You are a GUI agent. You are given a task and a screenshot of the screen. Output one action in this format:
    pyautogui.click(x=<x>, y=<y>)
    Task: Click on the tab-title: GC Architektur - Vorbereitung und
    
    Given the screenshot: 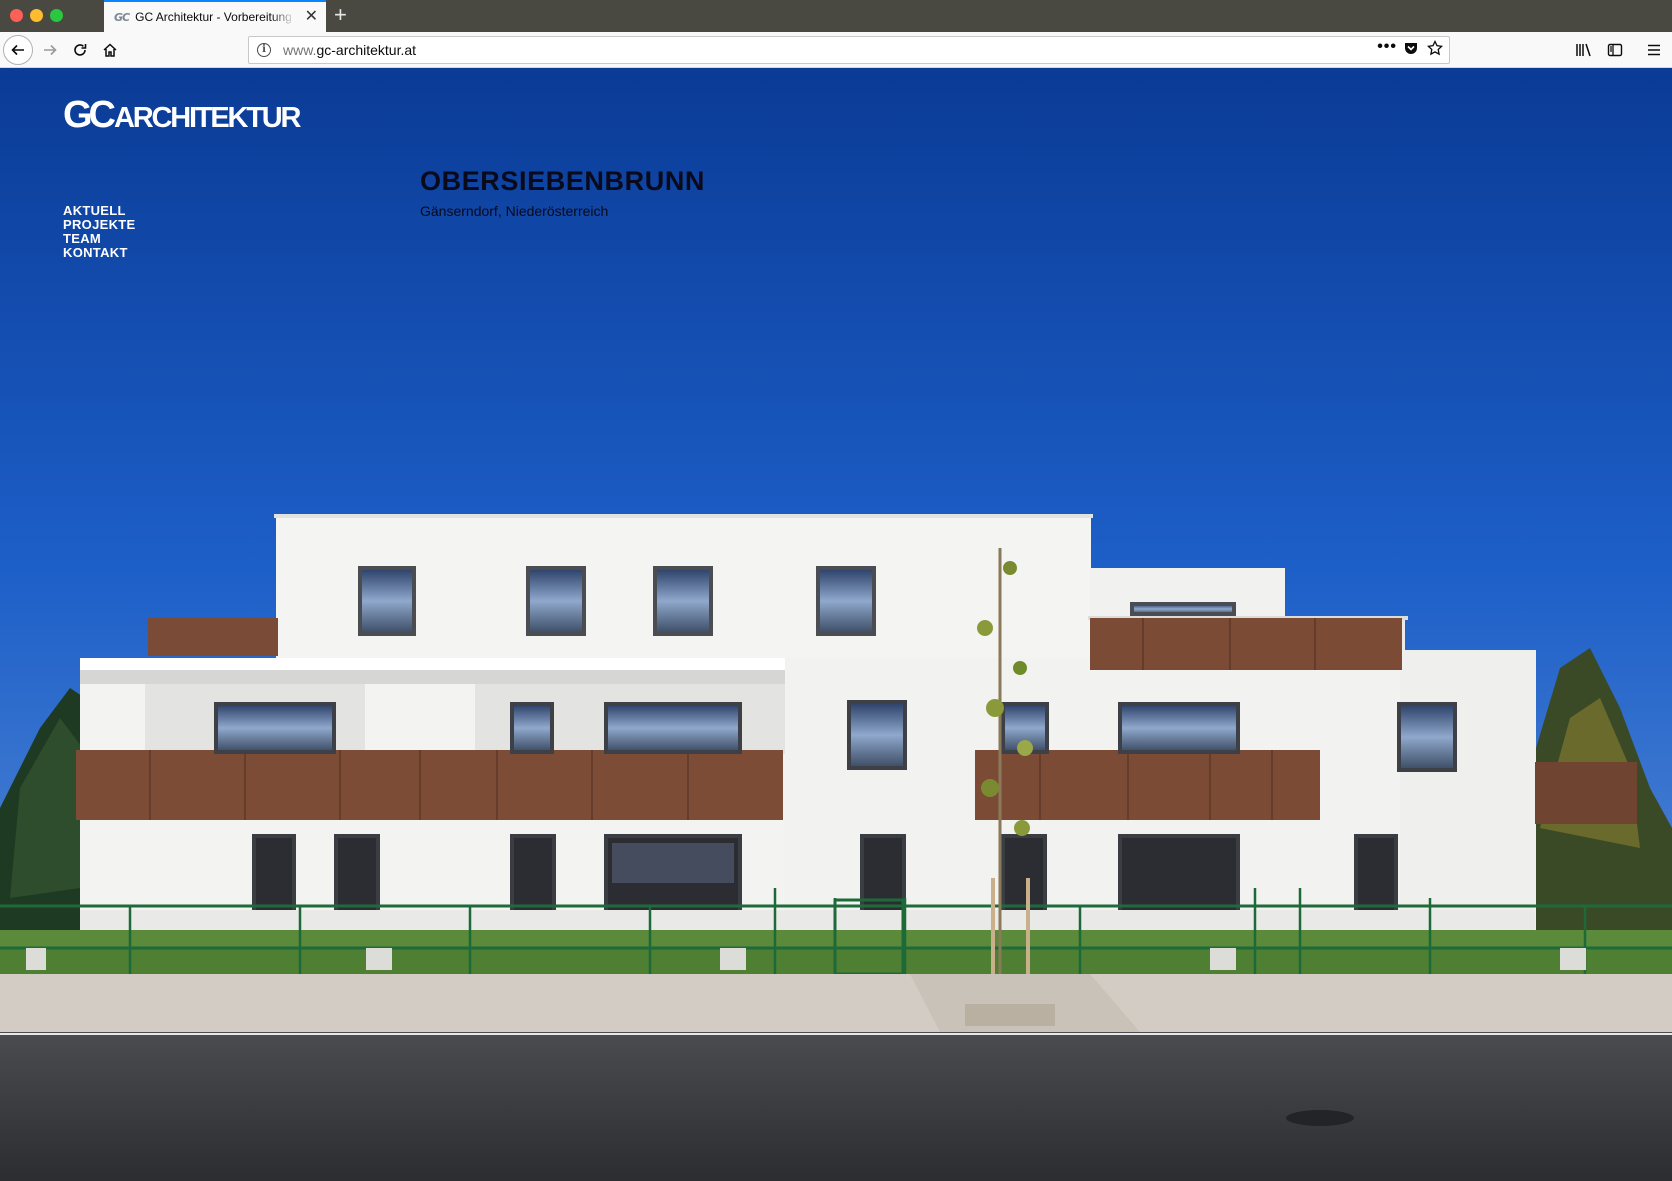 What is the action you would take?
    pyautogui.click(x=215, y=17)
    